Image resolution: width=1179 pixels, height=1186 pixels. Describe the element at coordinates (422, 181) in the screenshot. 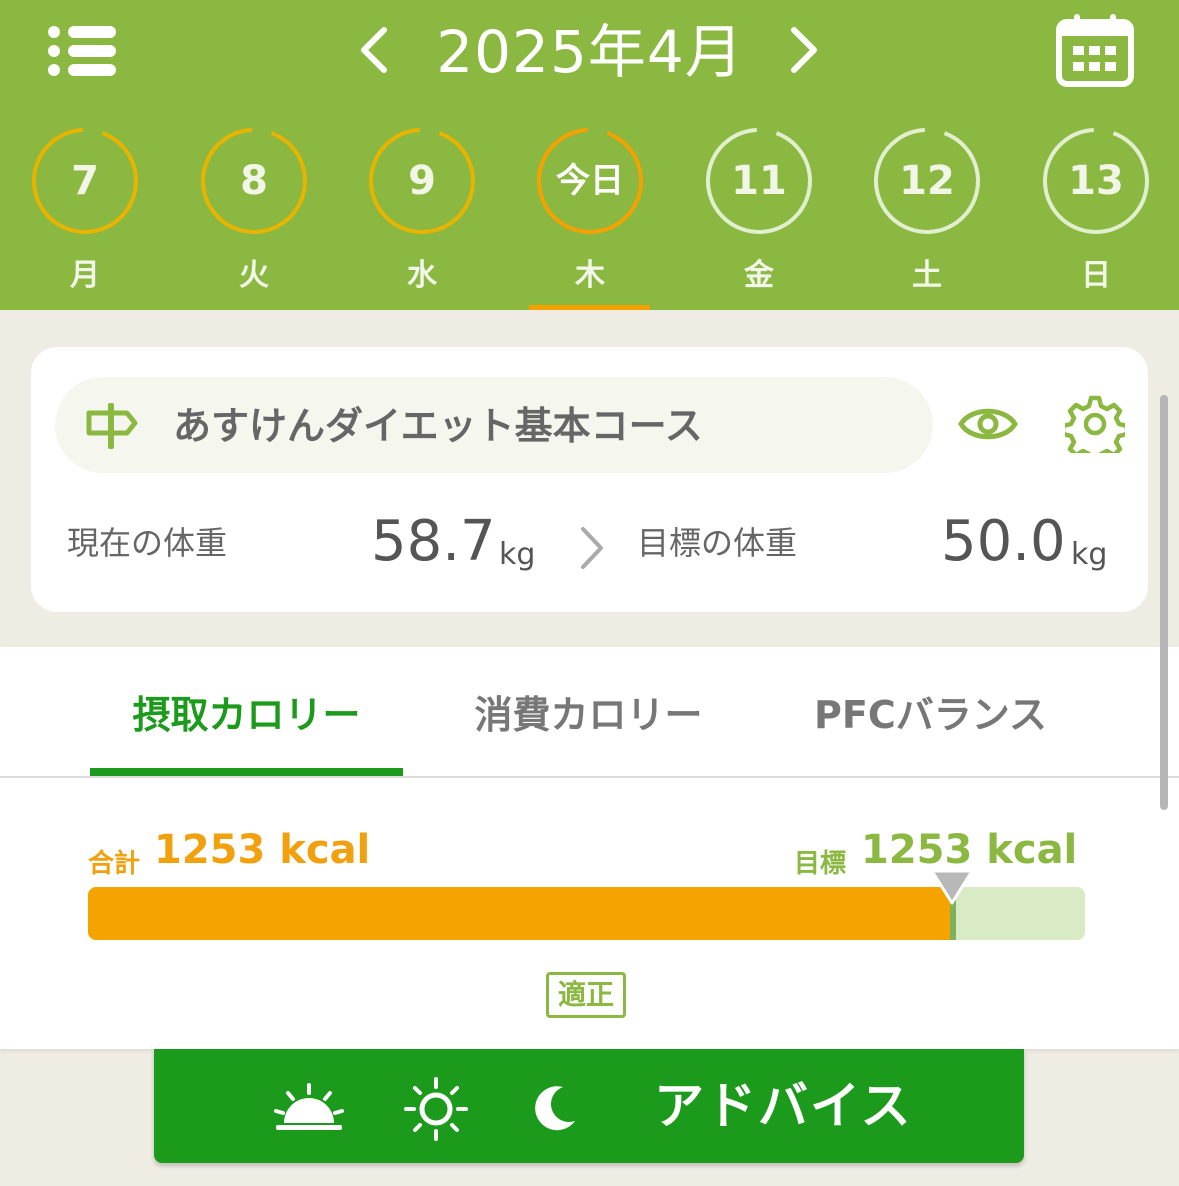

I see `day-number: 9` at that location.